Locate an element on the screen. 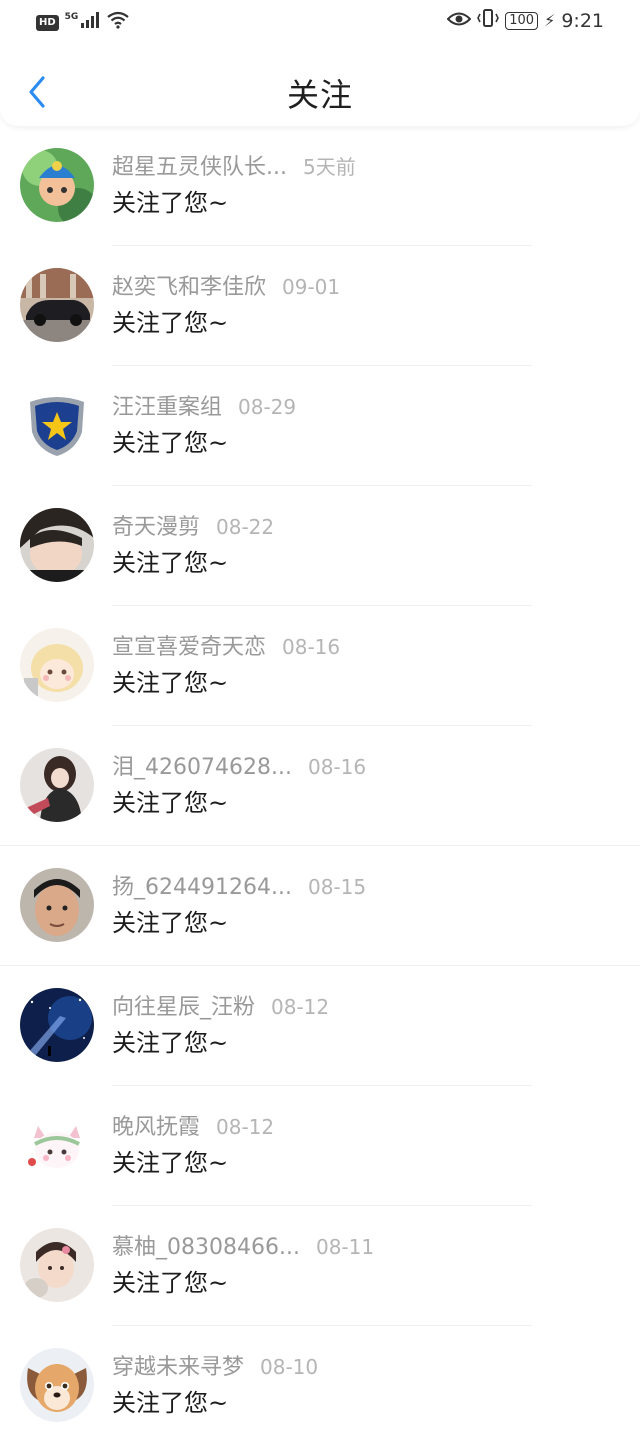  list-item: 赵奕飞和李佳欣 09-01 关注了您~ is located at coordinates (320, 306).